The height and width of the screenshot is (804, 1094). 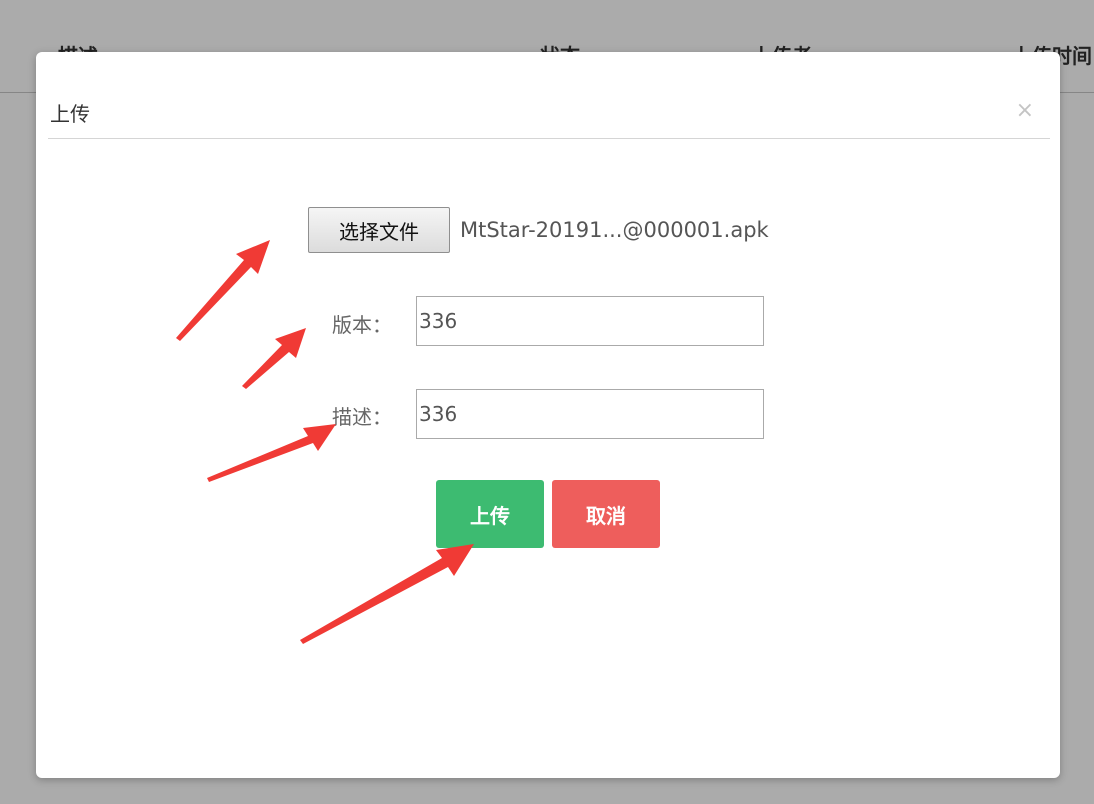 What do you see at coordinates (1025, 111) in the screenshot?
I see `close-icon: ×` at bounding box center [1025, 111].